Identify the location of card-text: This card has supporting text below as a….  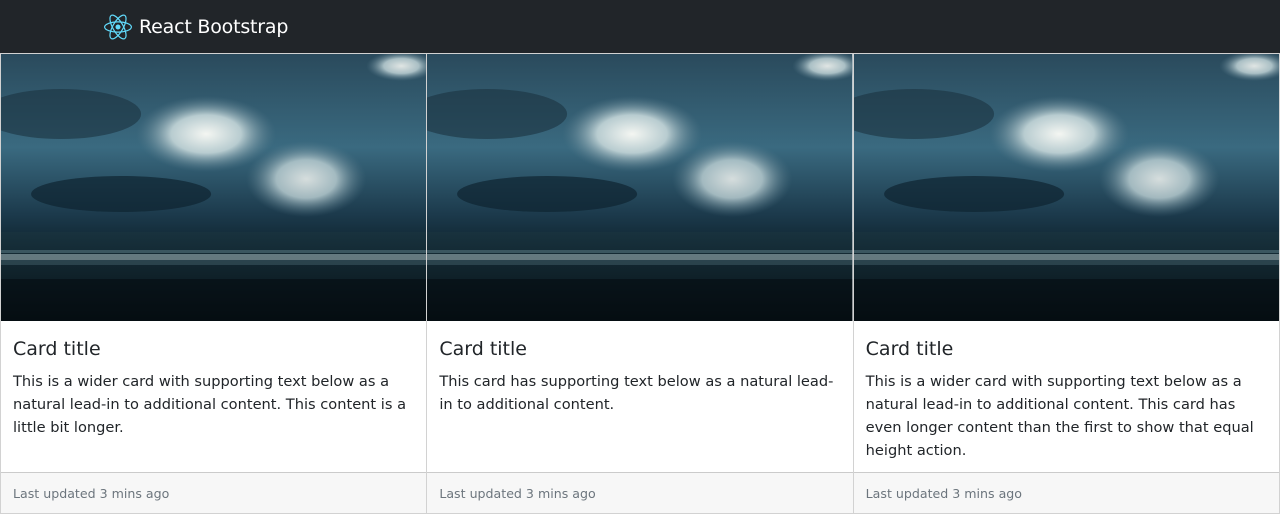
(636, 392).